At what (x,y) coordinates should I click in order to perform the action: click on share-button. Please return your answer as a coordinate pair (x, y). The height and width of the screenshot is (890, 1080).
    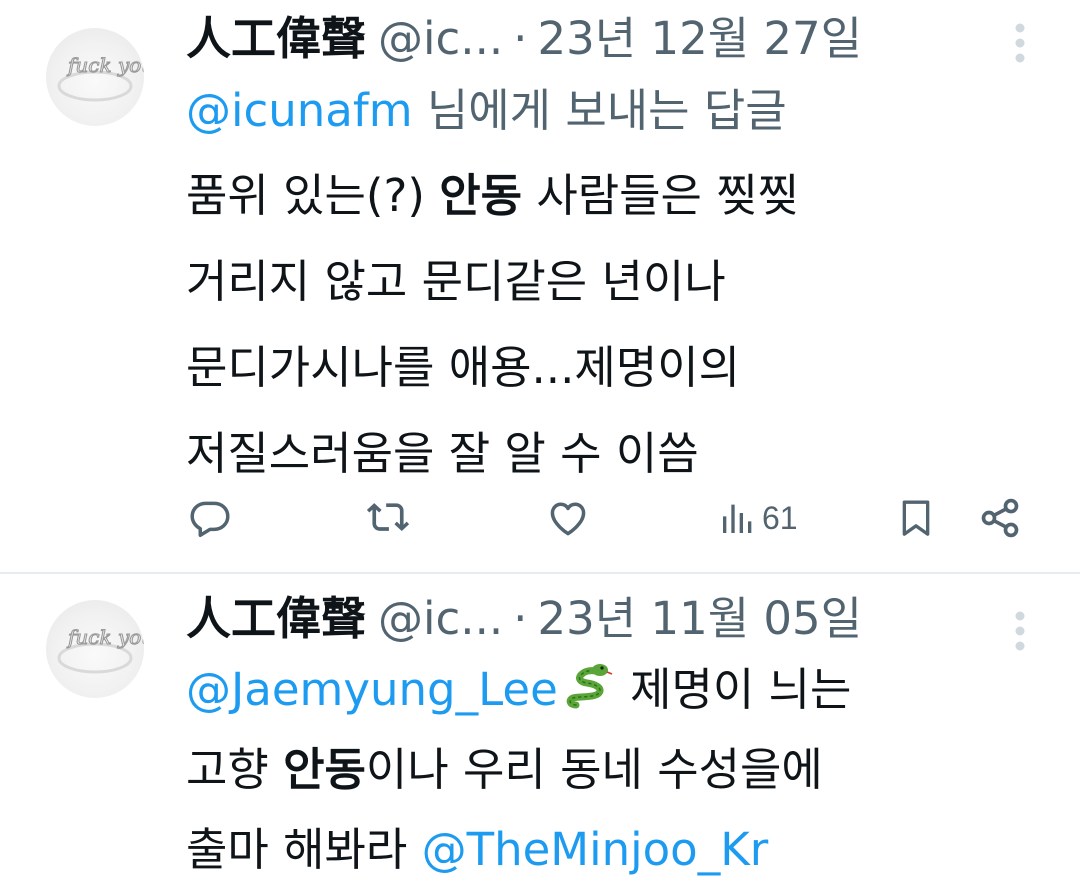
    Looking at the image, I should click on (1000, 518).